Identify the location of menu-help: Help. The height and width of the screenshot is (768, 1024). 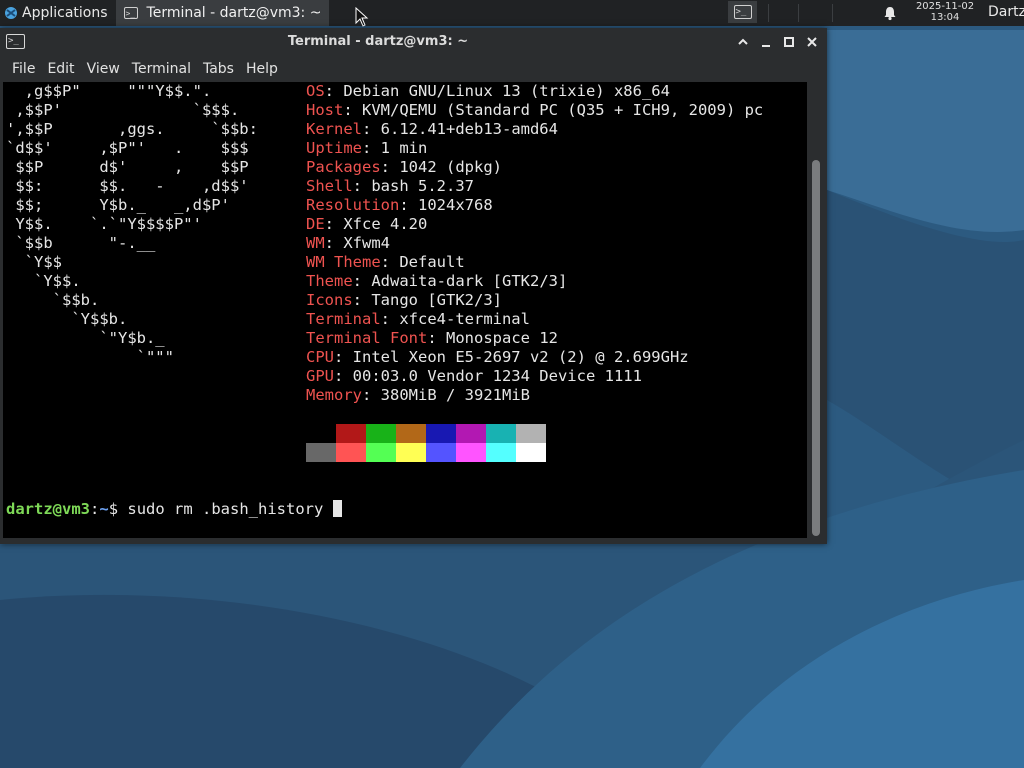
(262, 69).